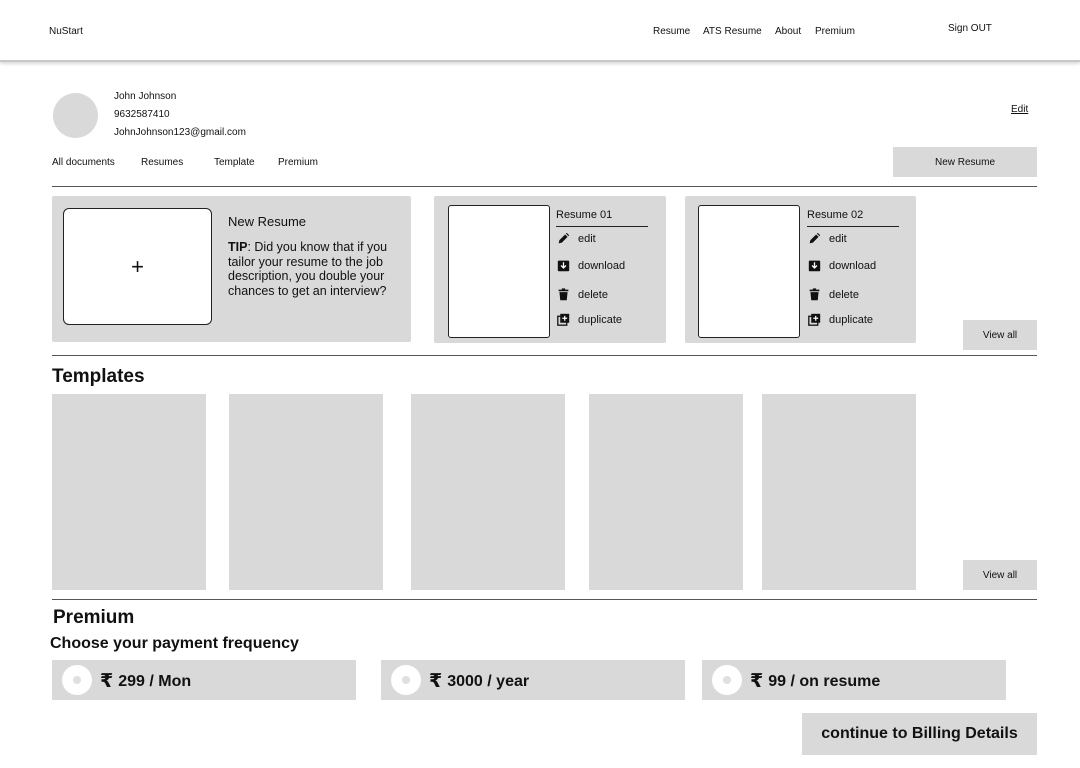  I want to click on sign-out-link: Sign OUT, so click(970, 28).